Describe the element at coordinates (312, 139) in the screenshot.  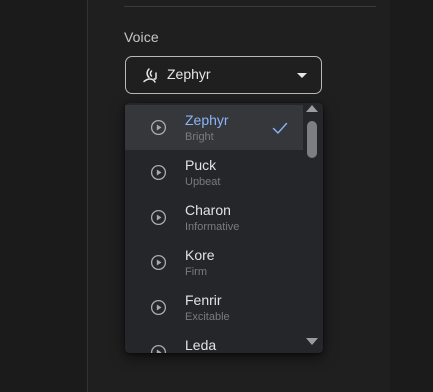
I see `scrollbar-thumb` at that location.